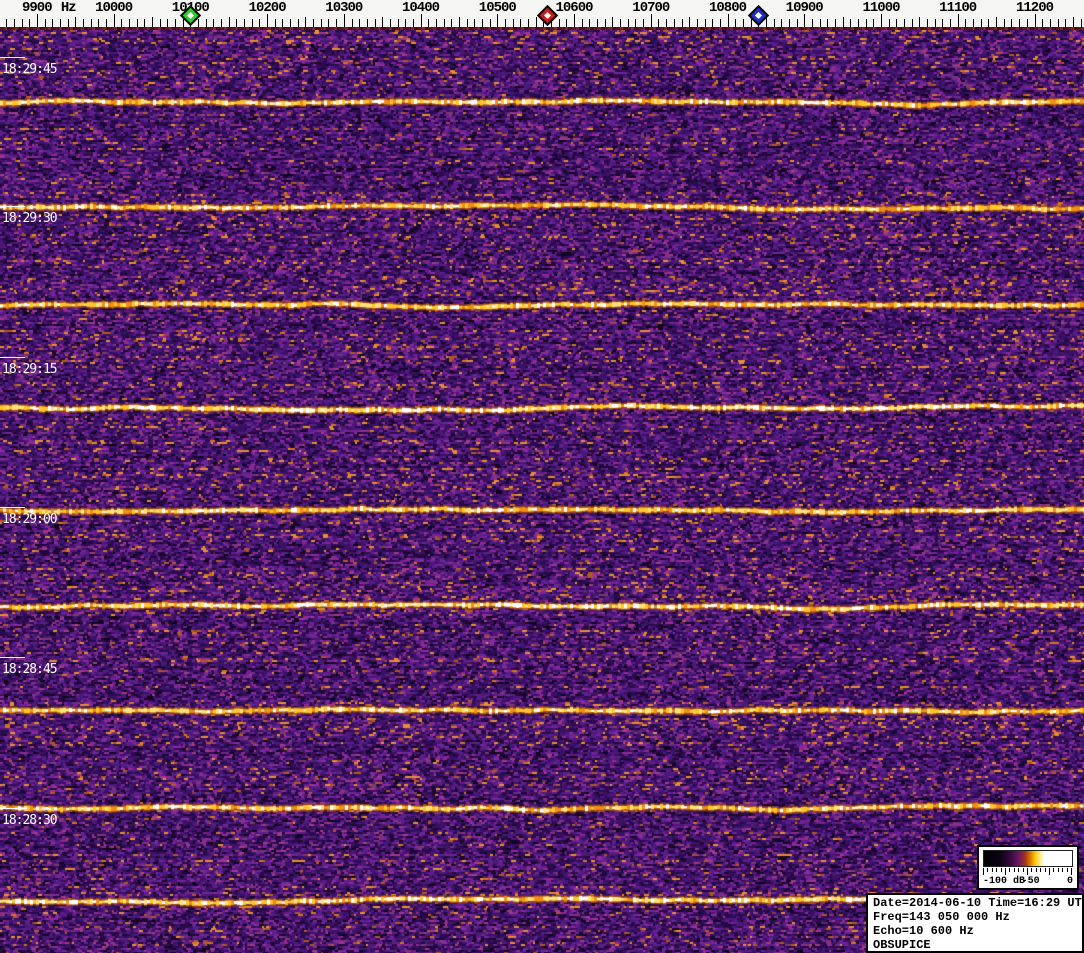  Describe the element at coordinates (1034, 8) in the screenshot. I see `ruler-label: 11200` at that location.